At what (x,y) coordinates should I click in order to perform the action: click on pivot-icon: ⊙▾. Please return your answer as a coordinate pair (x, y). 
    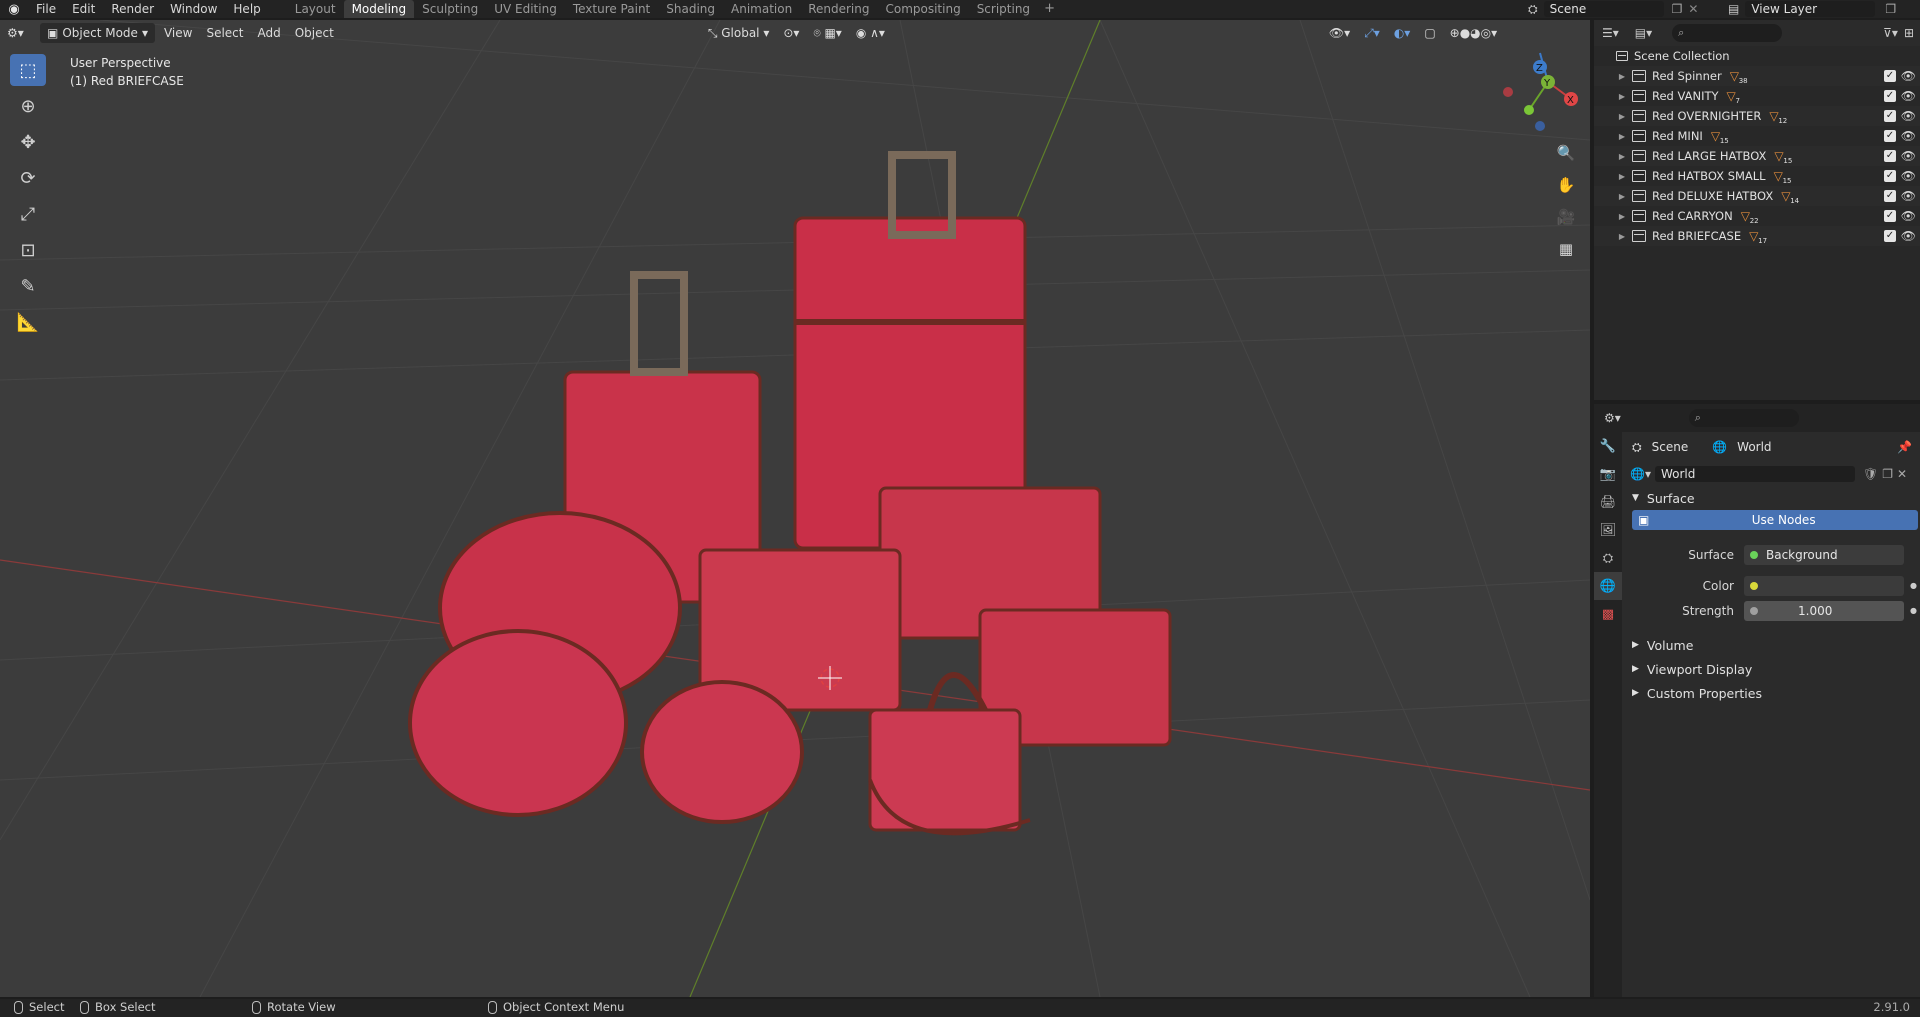
    Looking at the image, I should click on (791, 33).